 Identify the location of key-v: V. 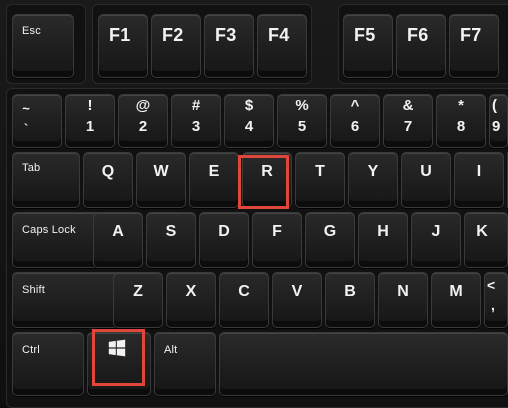
(297, 300).